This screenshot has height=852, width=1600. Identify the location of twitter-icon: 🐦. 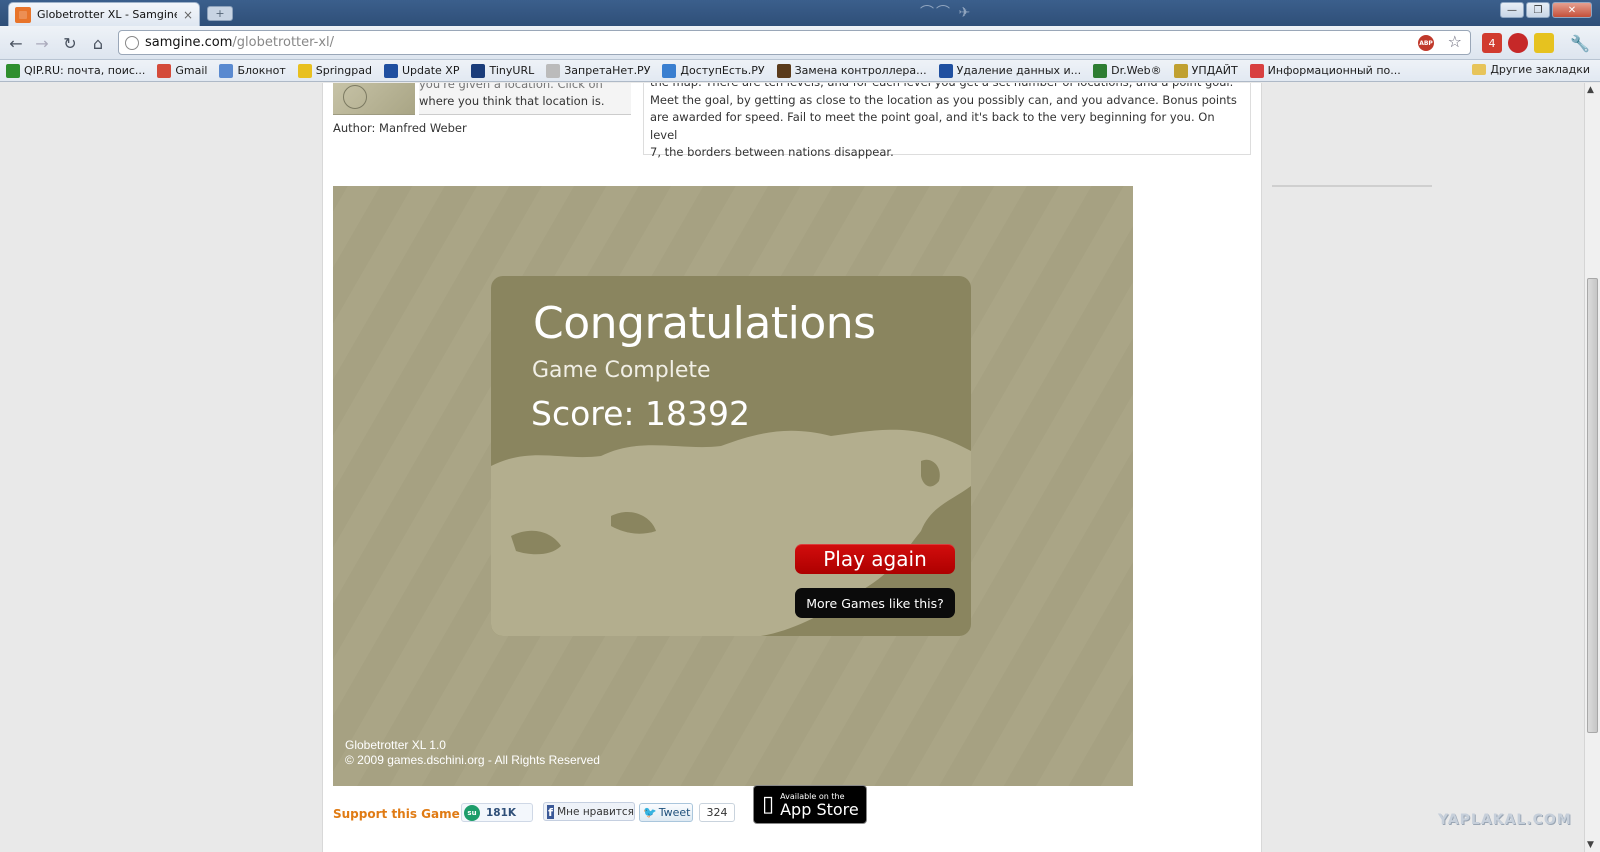
(650, 812).